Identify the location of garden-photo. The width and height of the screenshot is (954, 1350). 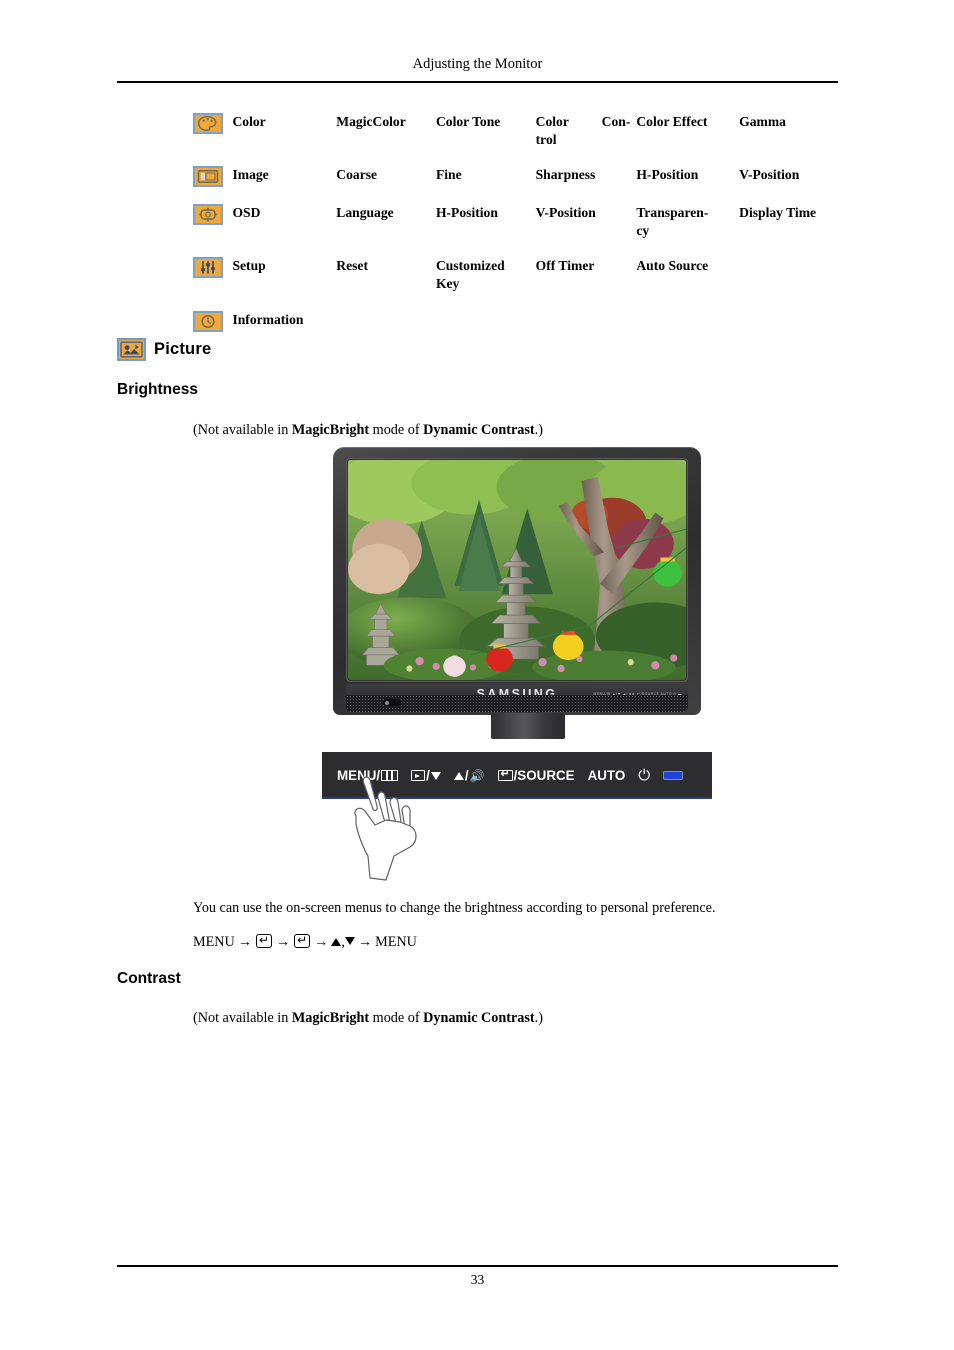
(517, 570).